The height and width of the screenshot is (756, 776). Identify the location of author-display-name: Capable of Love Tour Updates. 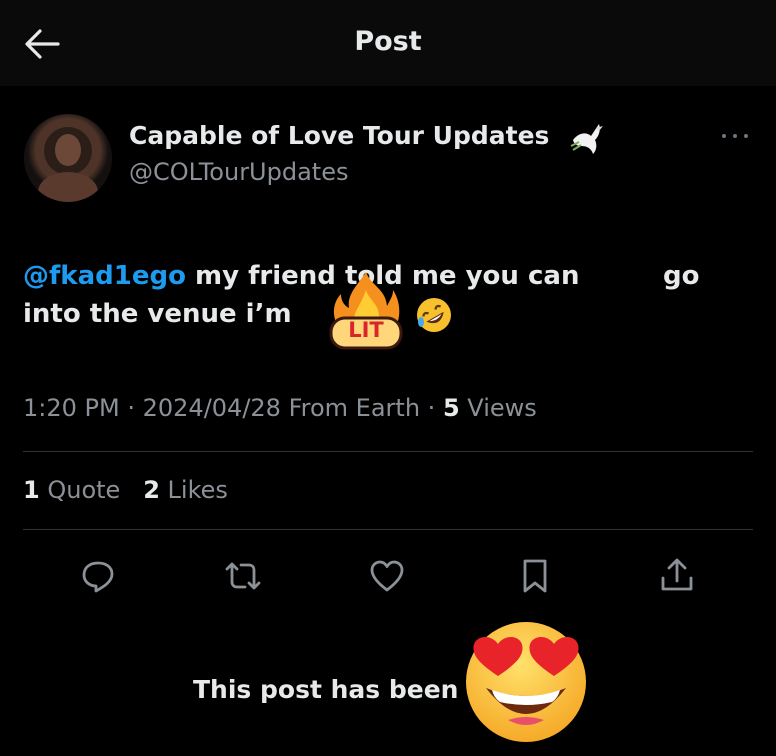
(339, 135).